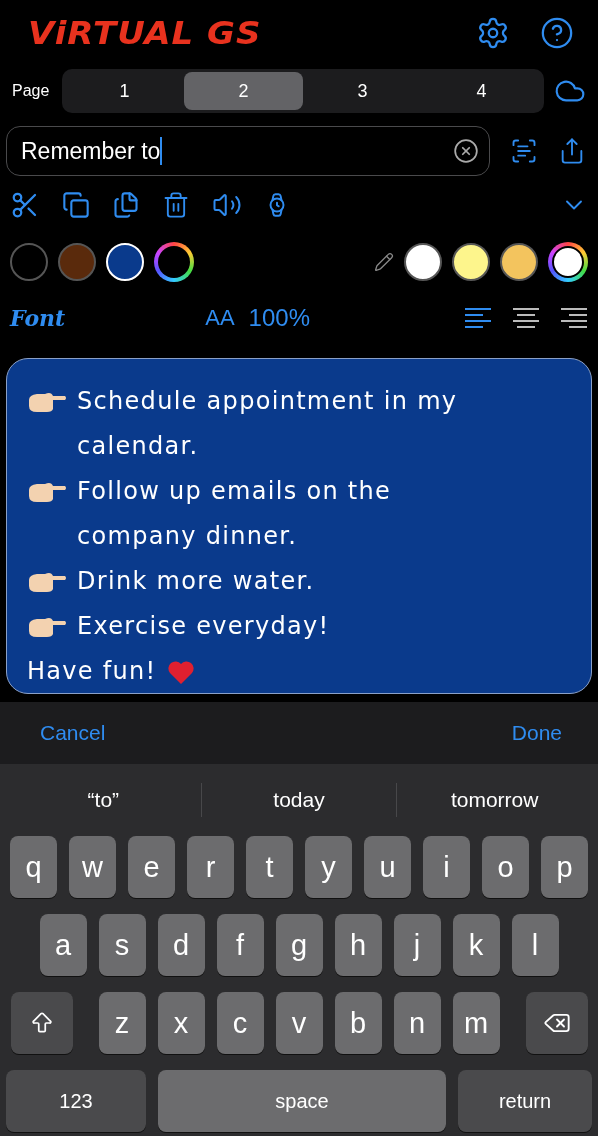 This screenshot has height=1136, width=598. I want to click on page-label: Page, so click(31, 91).